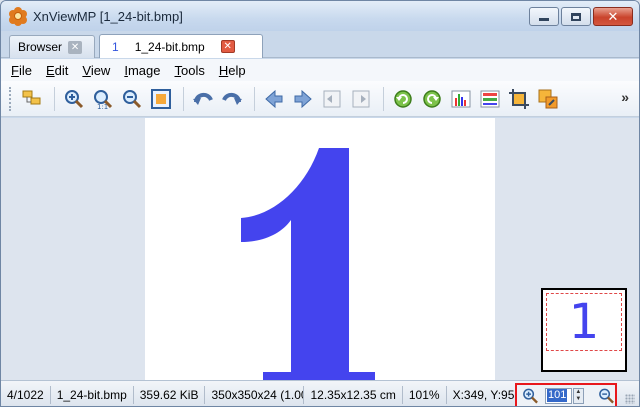 This screenshot has width=640, height=407. I want to click on fullscreen-button, so click(160, 98).